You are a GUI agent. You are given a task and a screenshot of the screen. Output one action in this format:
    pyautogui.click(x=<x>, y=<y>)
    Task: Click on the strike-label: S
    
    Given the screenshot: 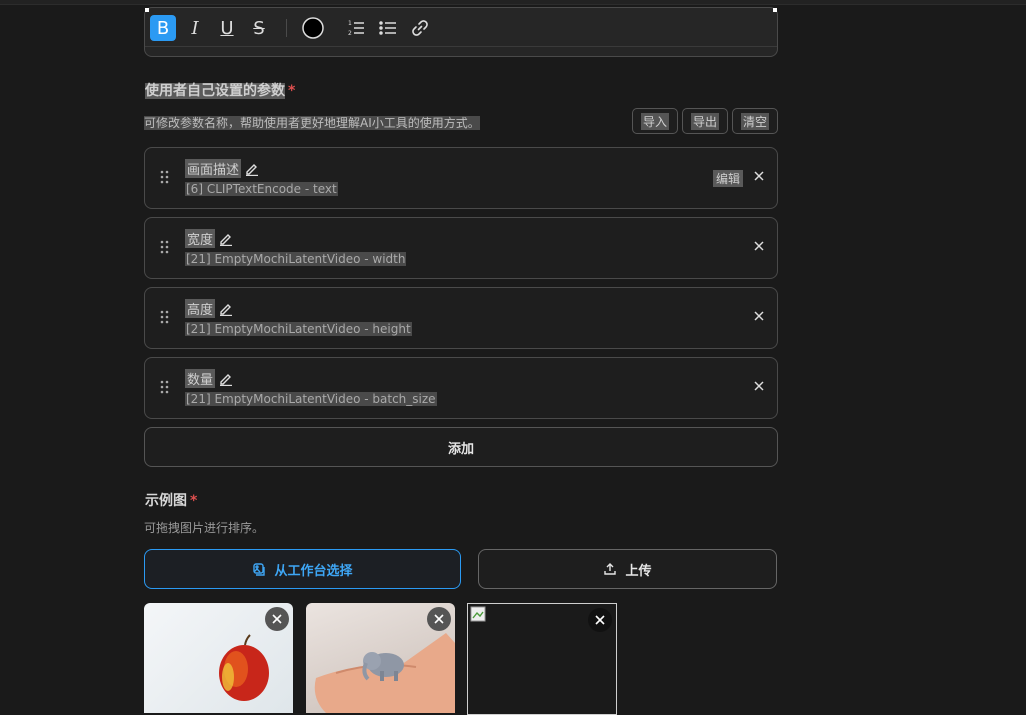 What is the action you would take?
    pyautogui.click(x=259, y=28)
    